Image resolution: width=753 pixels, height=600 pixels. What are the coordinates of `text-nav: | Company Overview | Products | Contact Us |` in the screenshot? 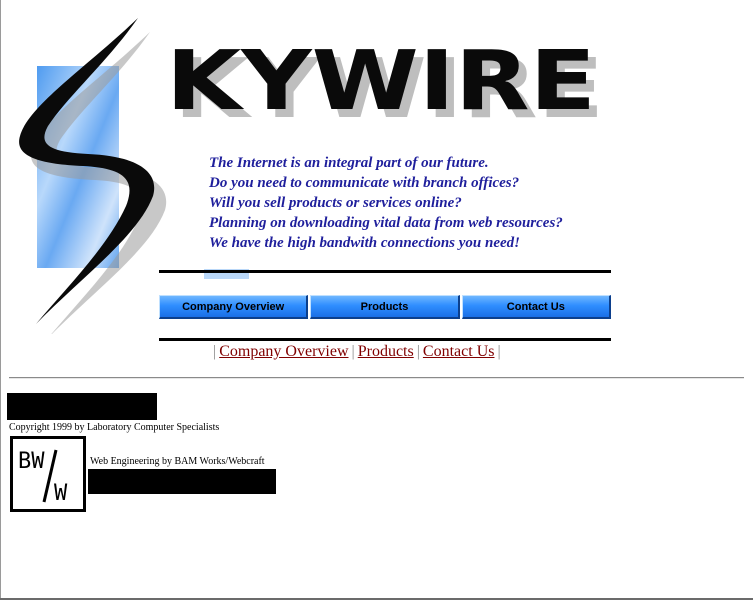 It's located at (357, 352).